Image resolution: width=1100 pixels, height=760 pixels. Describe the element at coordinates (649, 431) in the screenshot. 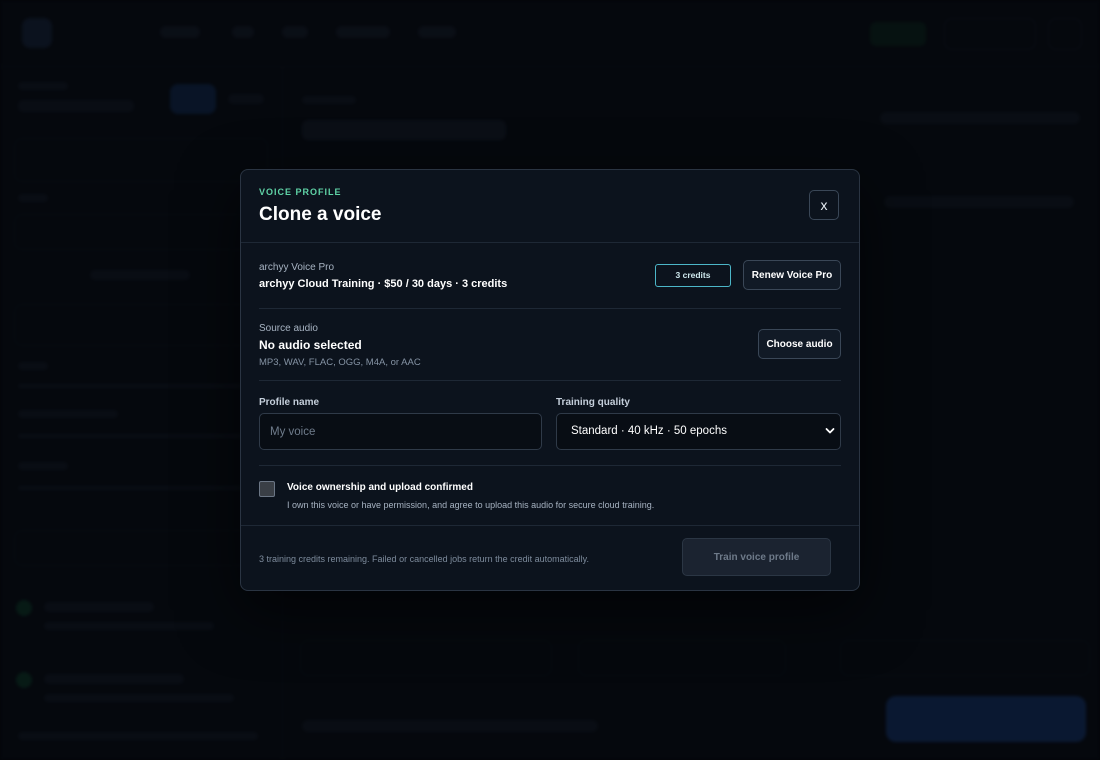

I see `training-quality-value: Standard · 40 kHz · 50 epochs` at that location.